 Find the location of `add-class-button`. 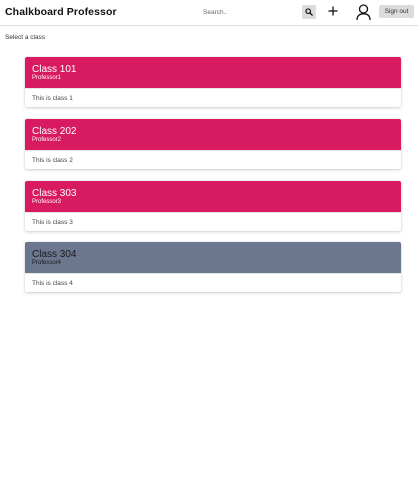

add-class-button is located at coordinates (333, 11).